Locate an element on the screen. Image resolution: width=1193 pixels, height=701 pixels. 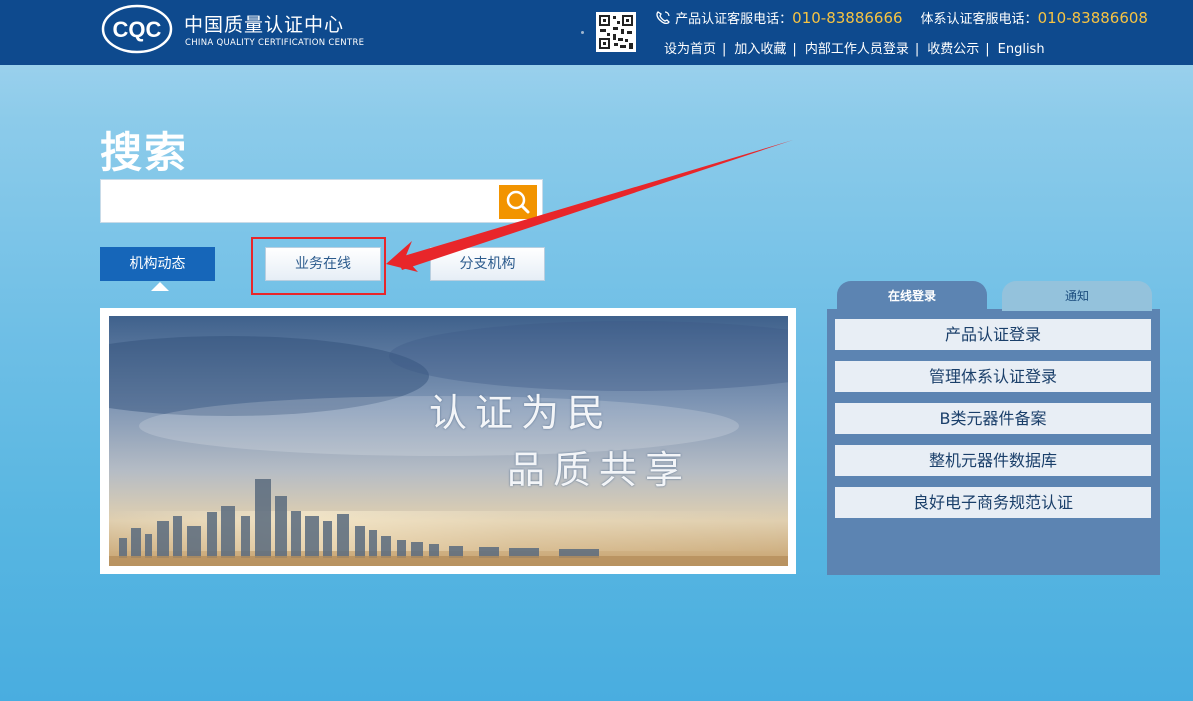
link-set-homepage: 设为首页 is located at coordinates (690, 49).